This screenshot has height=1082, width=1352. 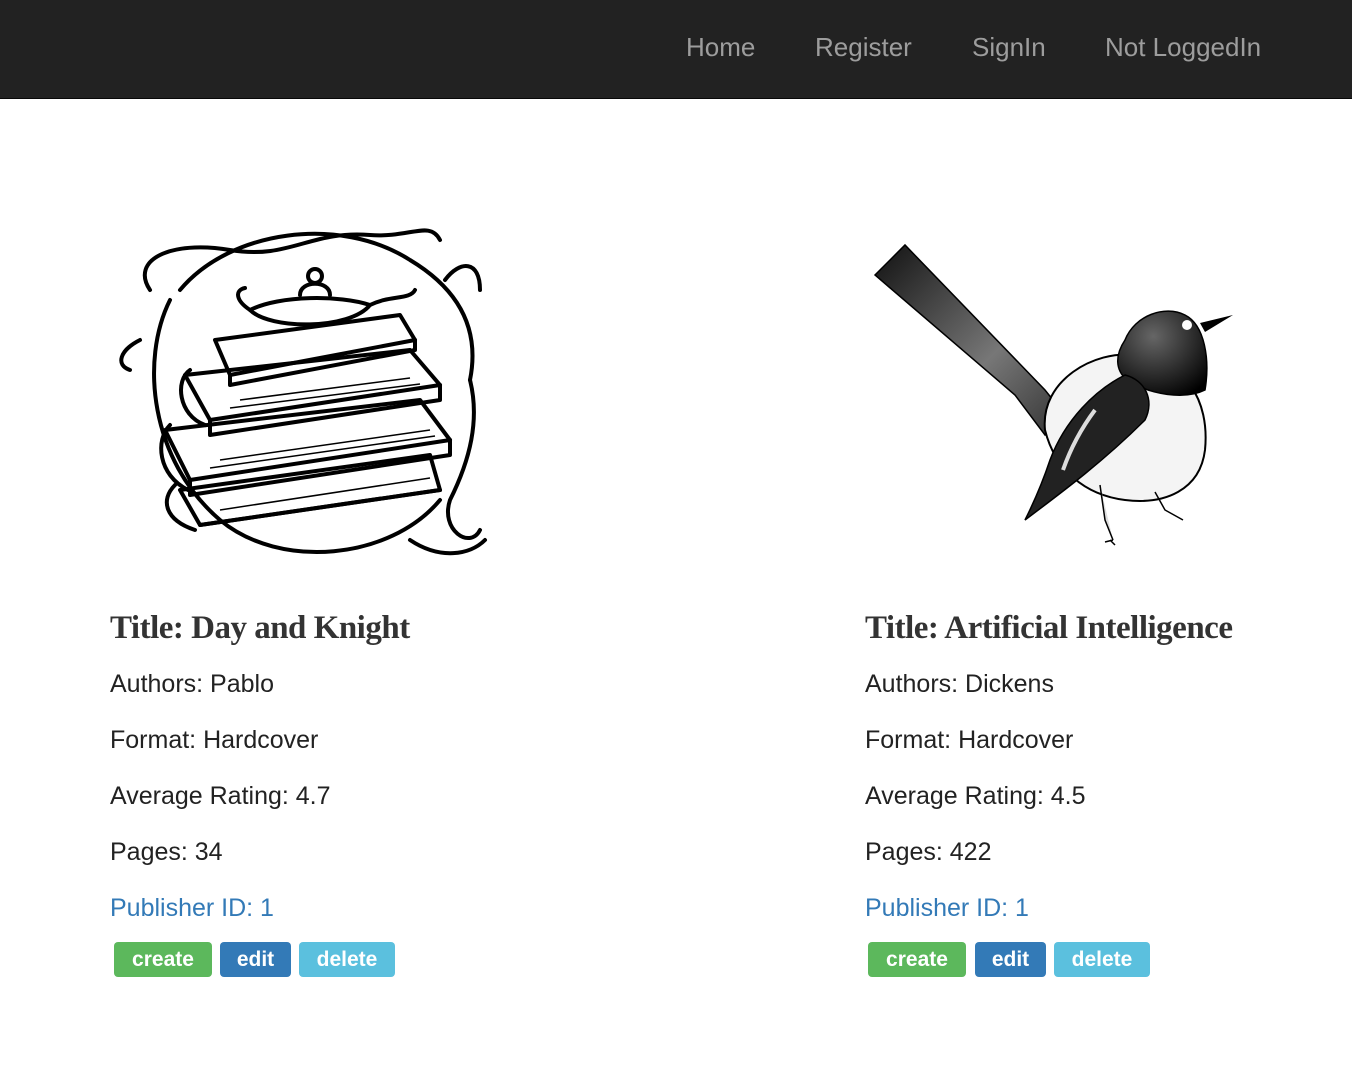 What do you see at coordinates (260, 628) in the screenshot?
I see `book-title: Title: Day and Knight` at bounding box center [260, 628].